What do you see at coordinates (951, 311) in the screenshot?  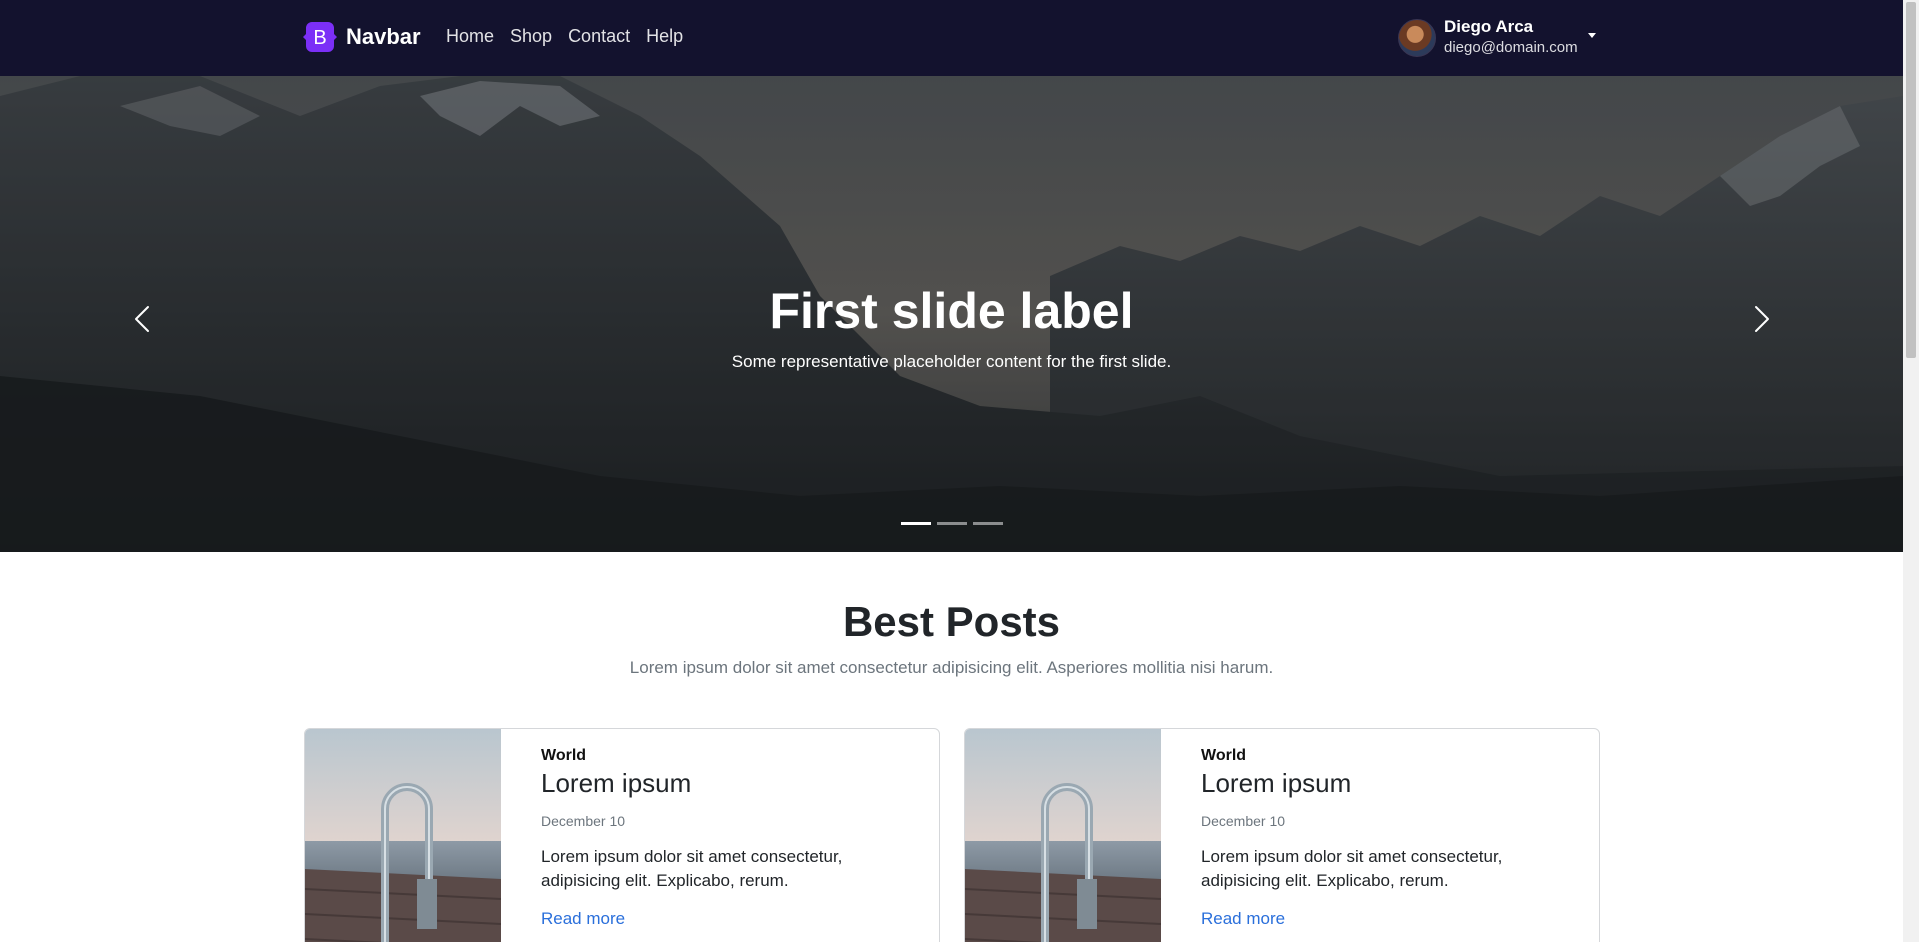 I see `slide-title: First slide label` at bounding box center [951, 311].